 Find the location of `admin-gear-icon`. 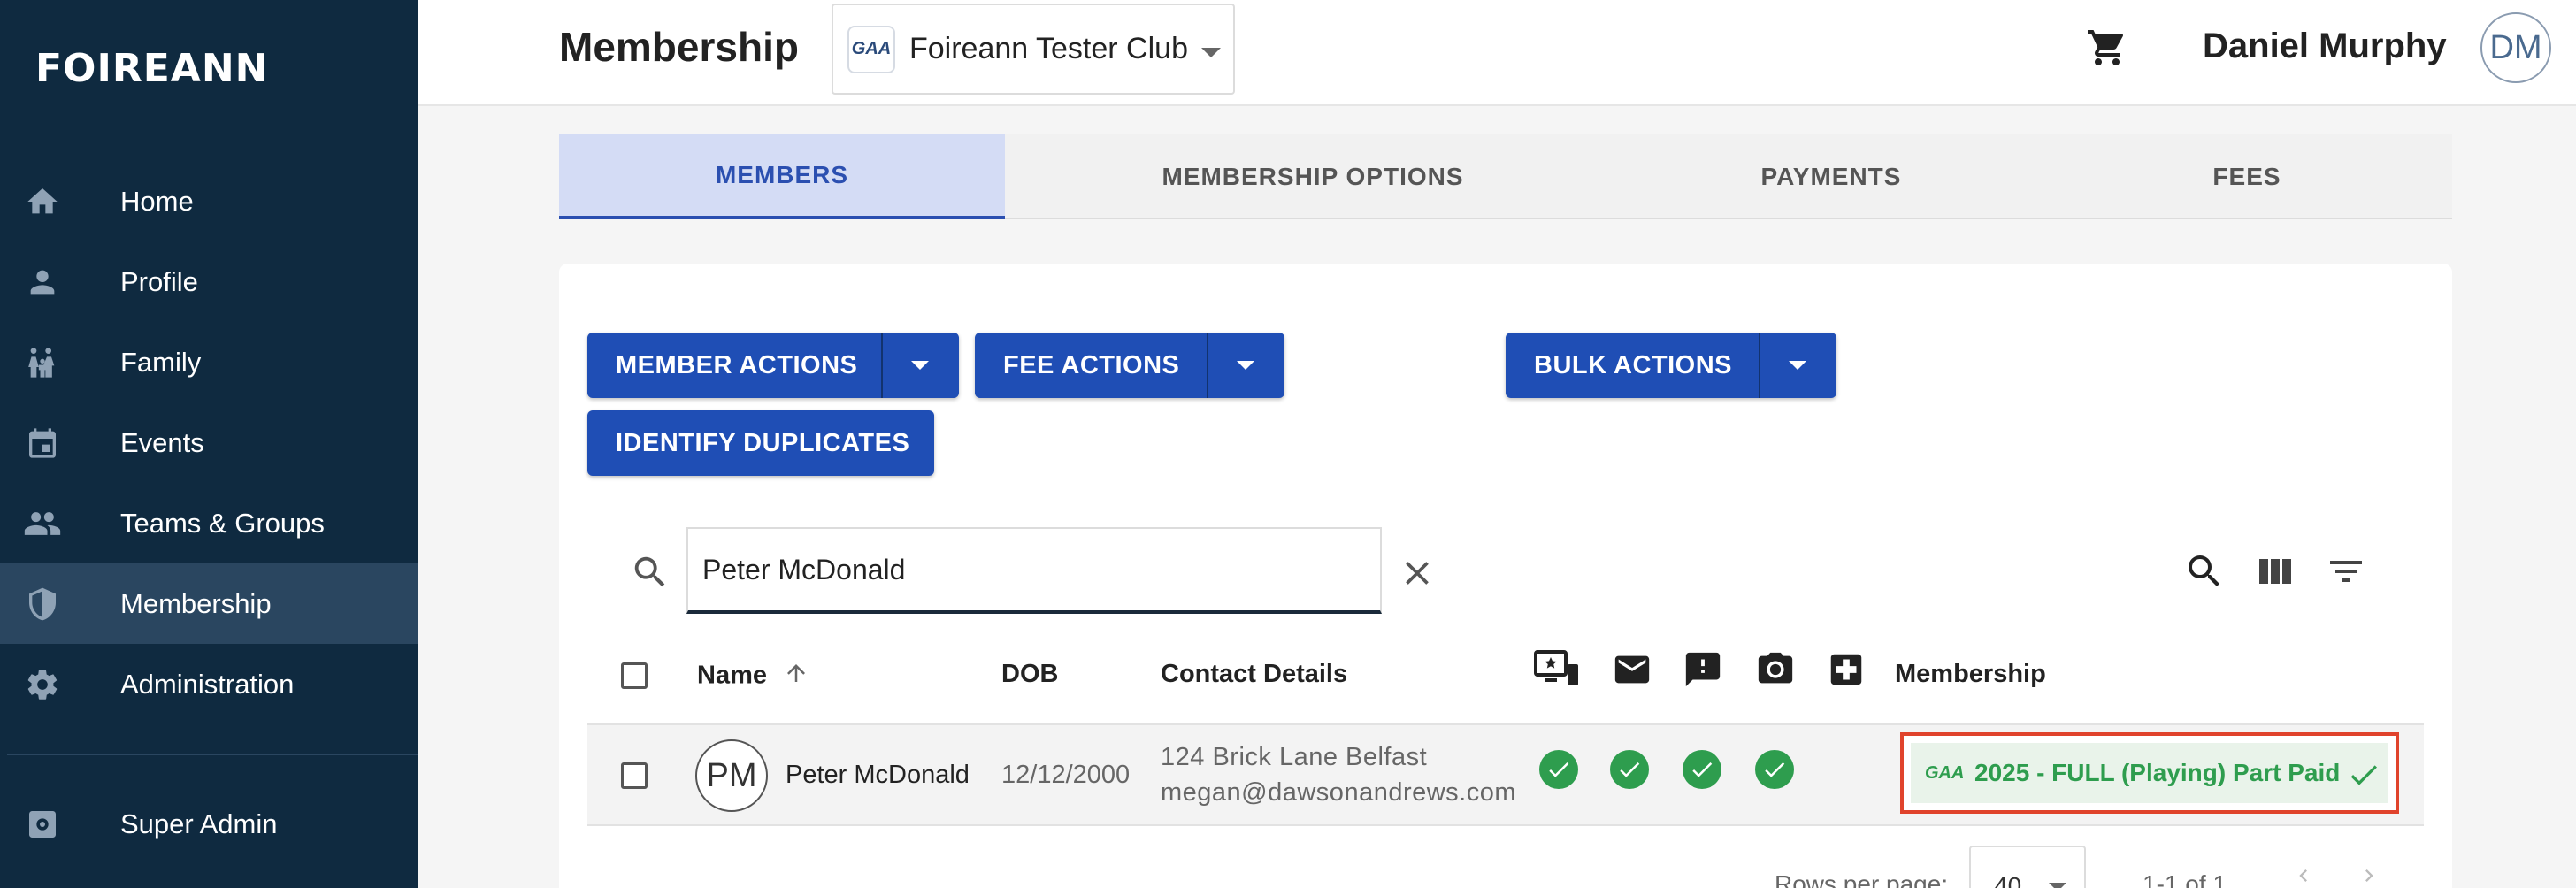

admin-gear-icon is located at coordinates (42, 824).